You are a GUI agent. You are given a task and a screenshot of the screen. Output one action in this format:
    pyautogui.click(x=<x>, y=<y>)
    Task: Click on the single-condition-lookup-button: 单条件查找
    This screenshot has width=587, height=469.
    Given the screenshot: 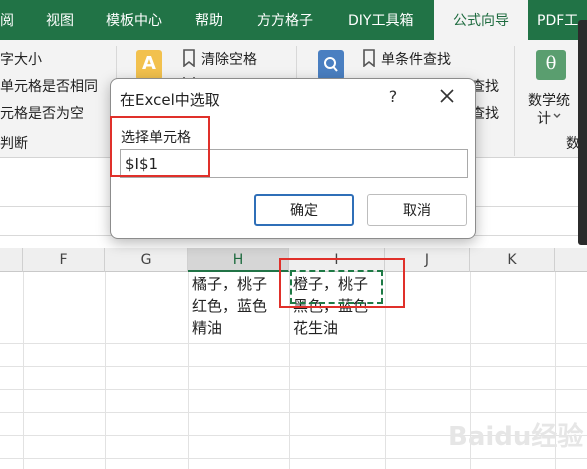 What is the action you would take?
    pyautogui.click(x=416, y=59)
    